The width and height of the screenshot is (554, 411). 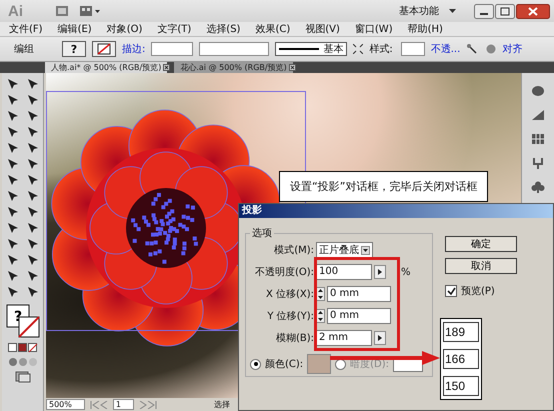 What do you see at coordinates (484, 11) in the screenshot?
I see `minimize-icon` at bounding box center [484, 11].